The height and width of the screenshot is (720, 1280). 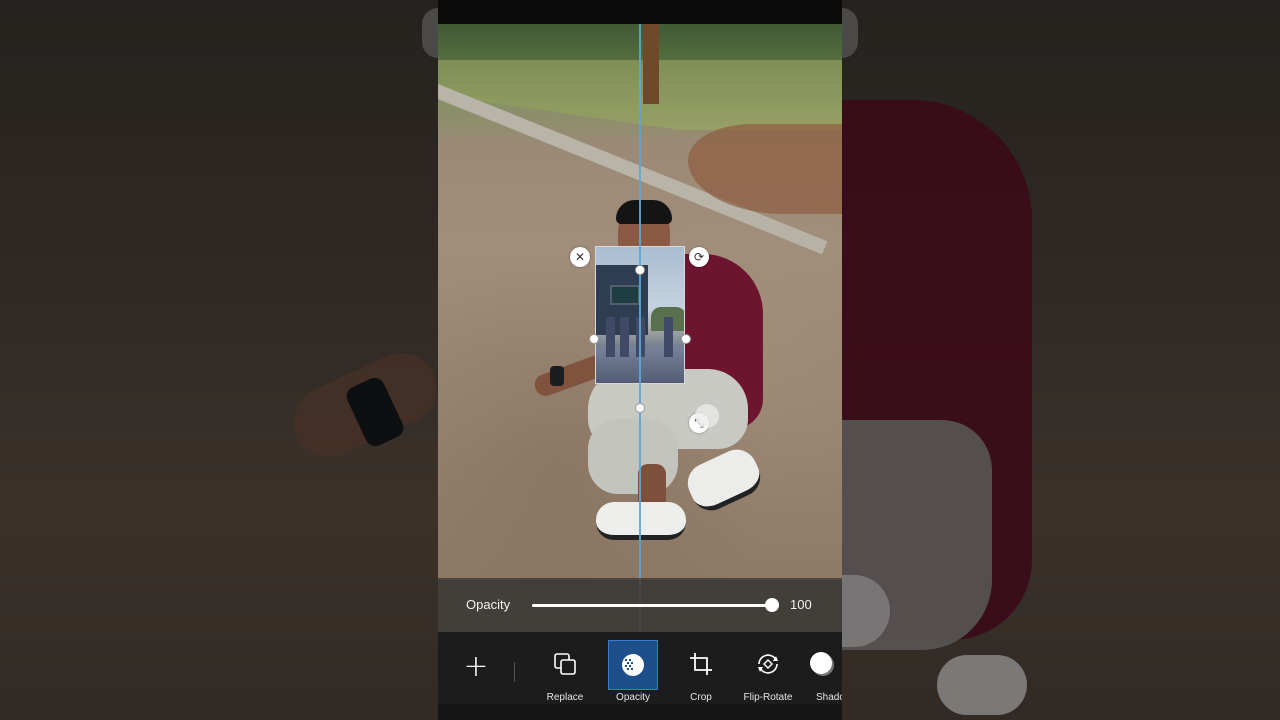 I want to click on tool-label: Replace, so click(x=565, y=697).